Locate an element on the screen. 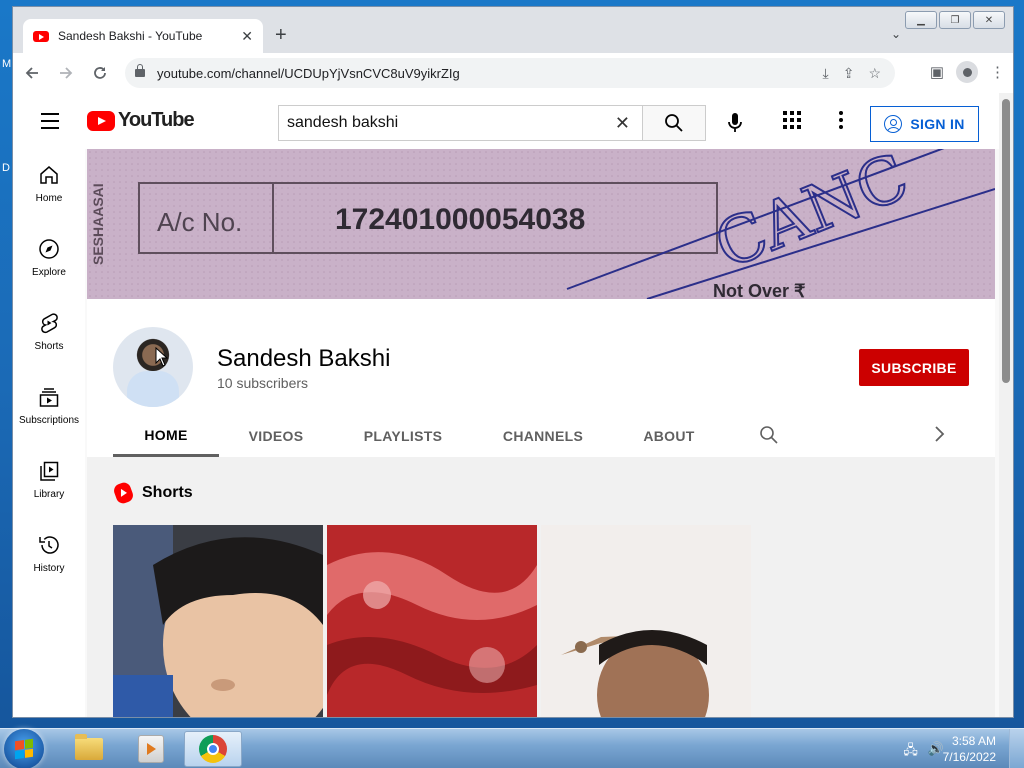 The height and width of the screenshot is (768, 1024). guide-item-library: Library is located at coordinates (49, 482).